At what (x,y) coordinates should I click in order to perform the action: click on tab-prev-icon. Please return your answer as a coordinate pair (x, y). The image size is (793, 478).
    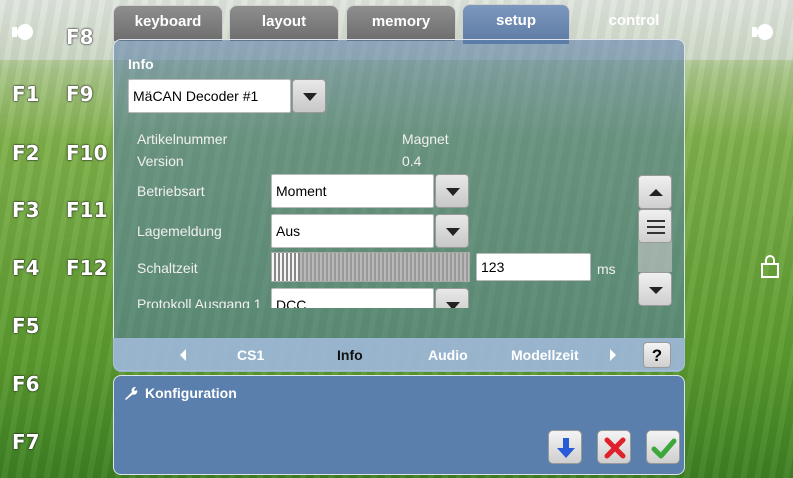
    Looking at the image, I should click on (183, 355).